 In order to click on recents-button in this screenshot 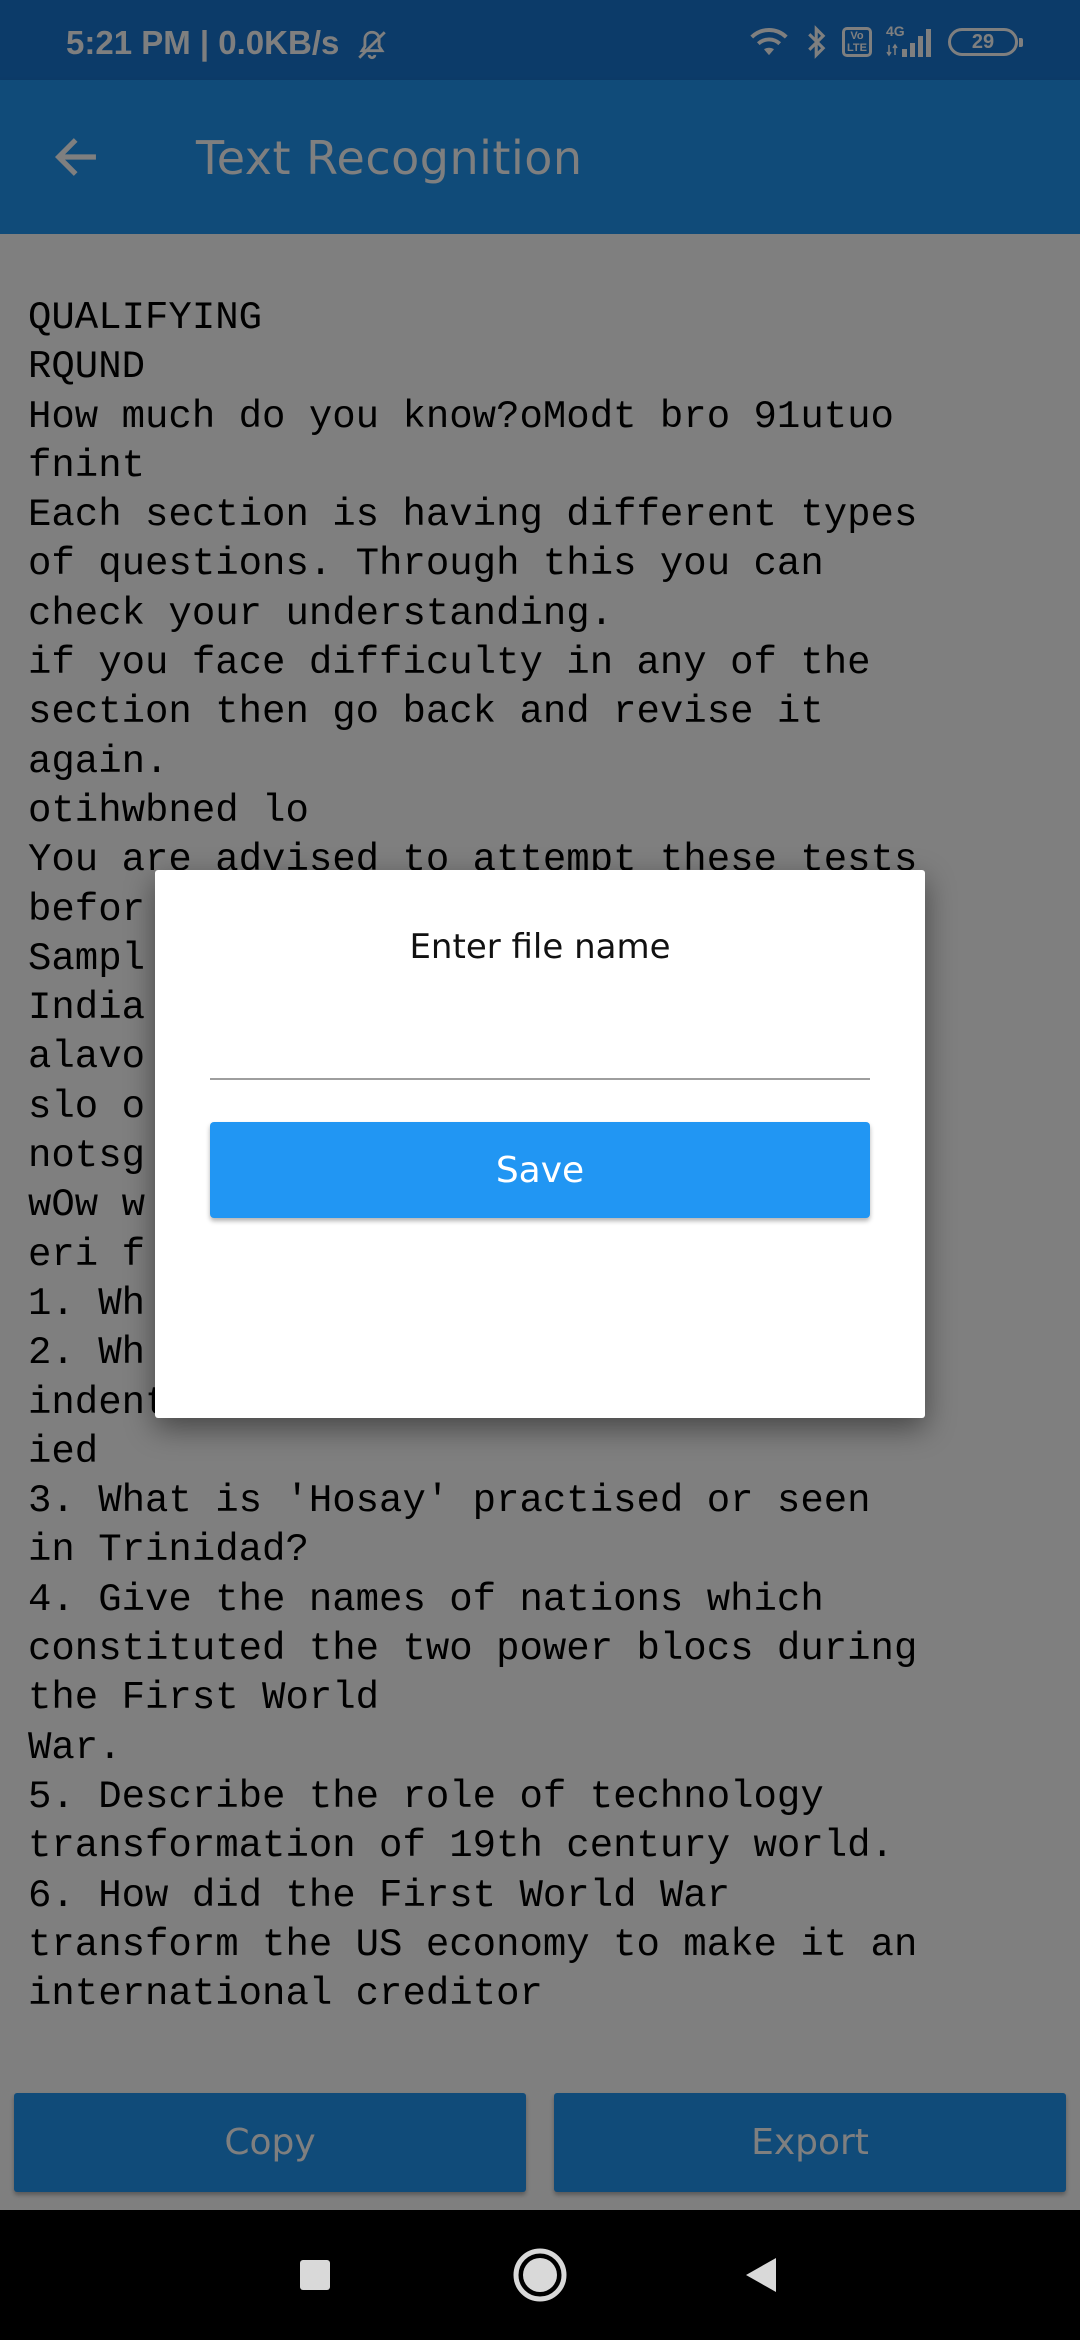, I will do `click(315, 2275)`.